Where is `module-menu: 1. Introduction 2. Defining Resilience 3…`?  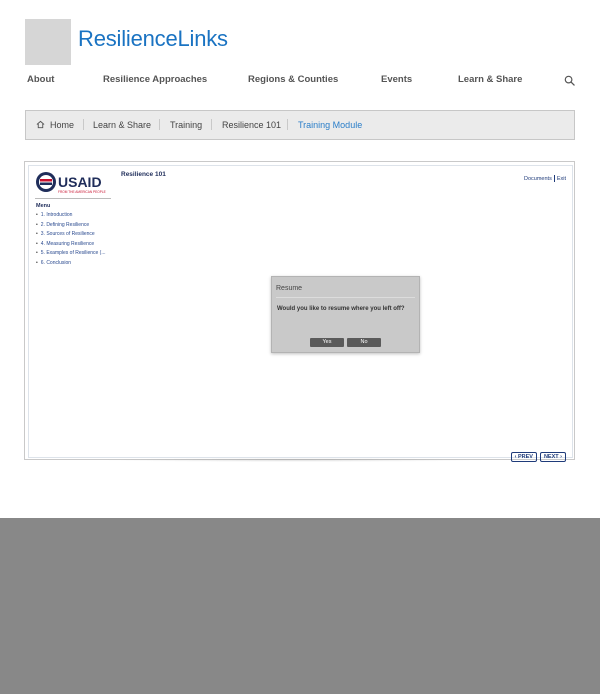
module-menu: 1. Introduction 2. Defining Resilience 3… is located at coordinates (71, 240).